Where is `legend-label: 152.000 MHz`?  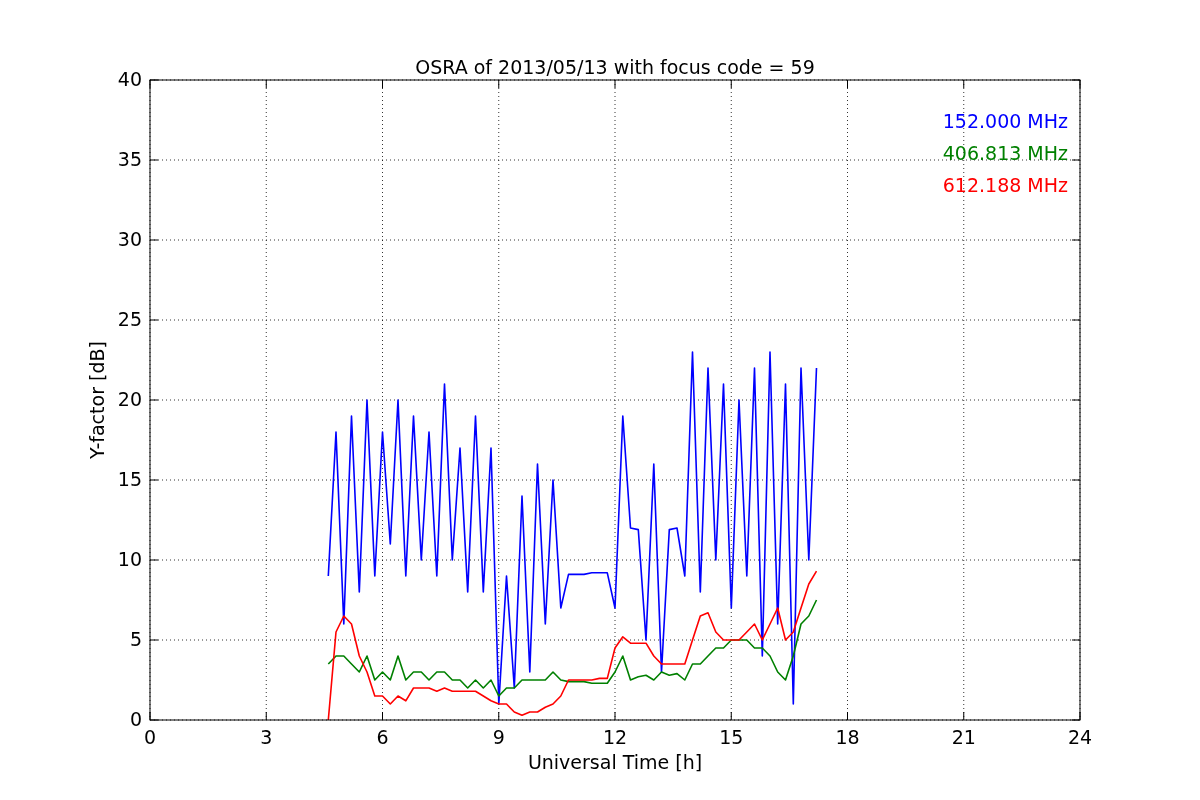 legend-label: 152.000 MHz is located at coordinates (1005, 121).